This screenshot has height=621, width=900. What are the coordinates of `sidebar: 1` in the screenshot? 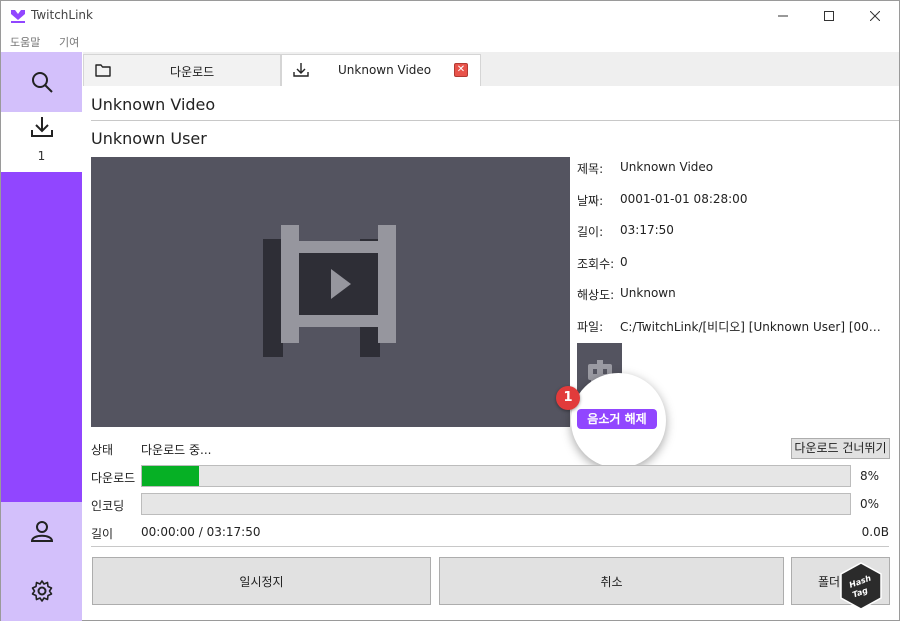 It's located at (41, 336).